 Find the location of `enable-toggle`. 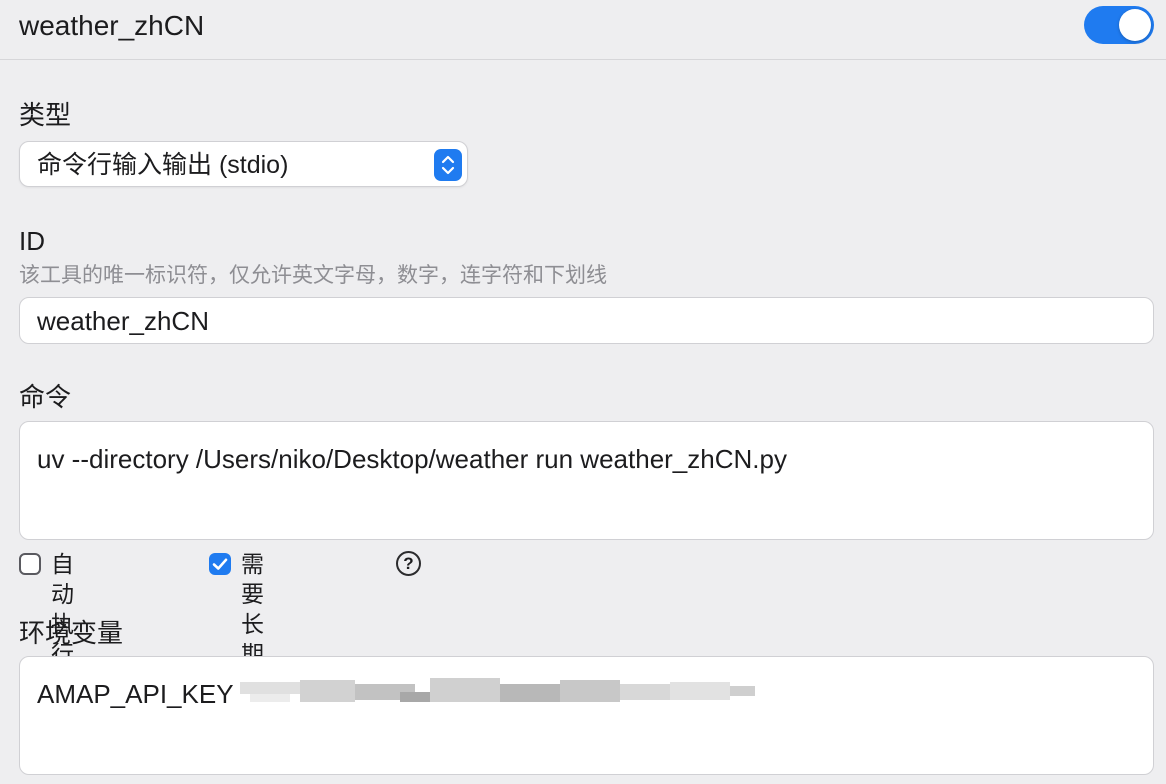

enable-toggle is located at coordinates (1119, 25).